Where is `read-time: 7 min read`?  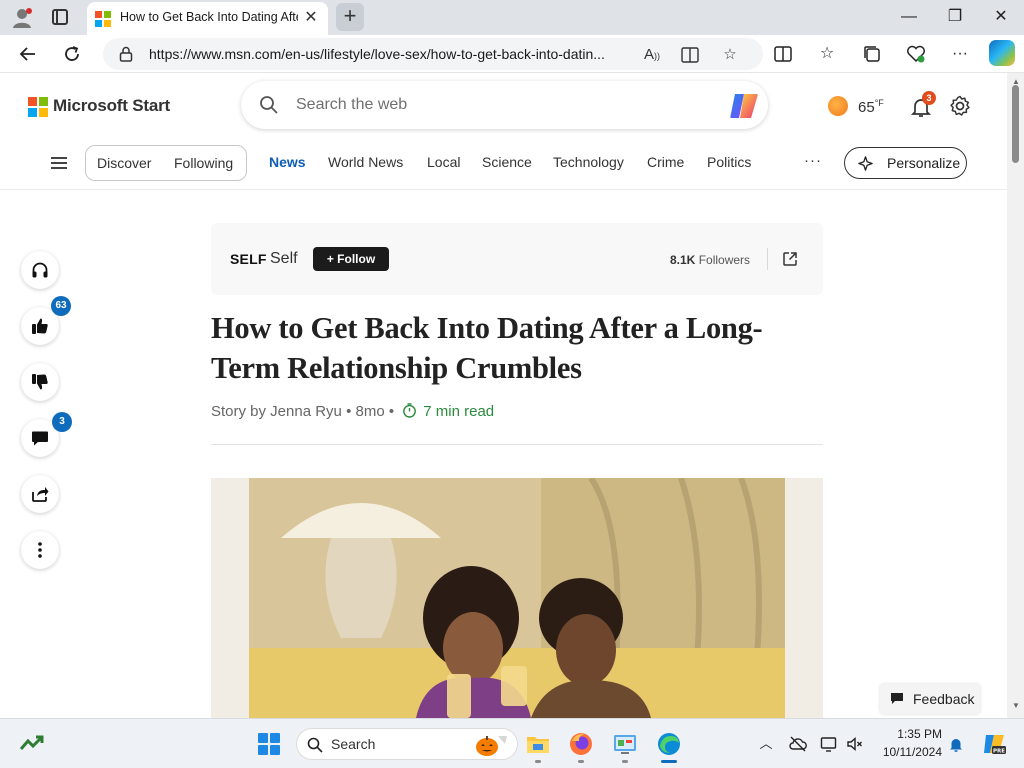 read-time: 7 min read is located at coordinates (459, 411).